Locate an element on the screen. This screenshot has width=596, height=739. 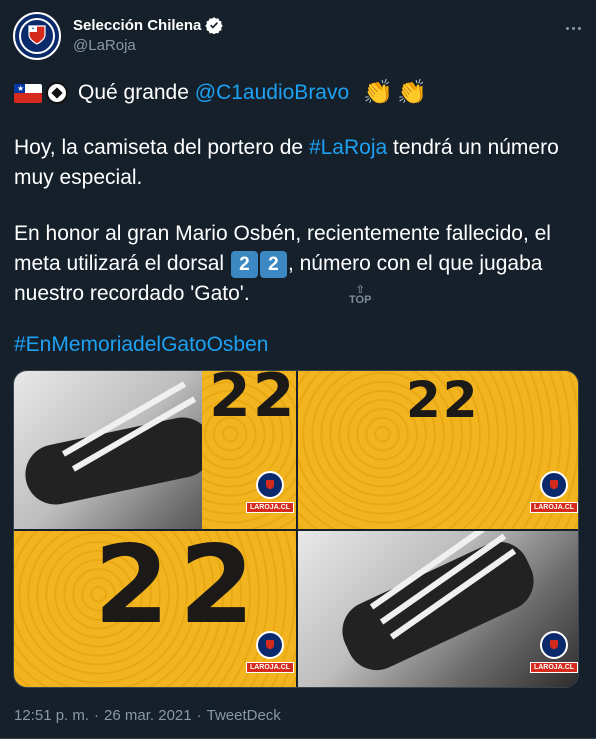
chile-flag-icon: ★ is located at coordinates (28, 93).